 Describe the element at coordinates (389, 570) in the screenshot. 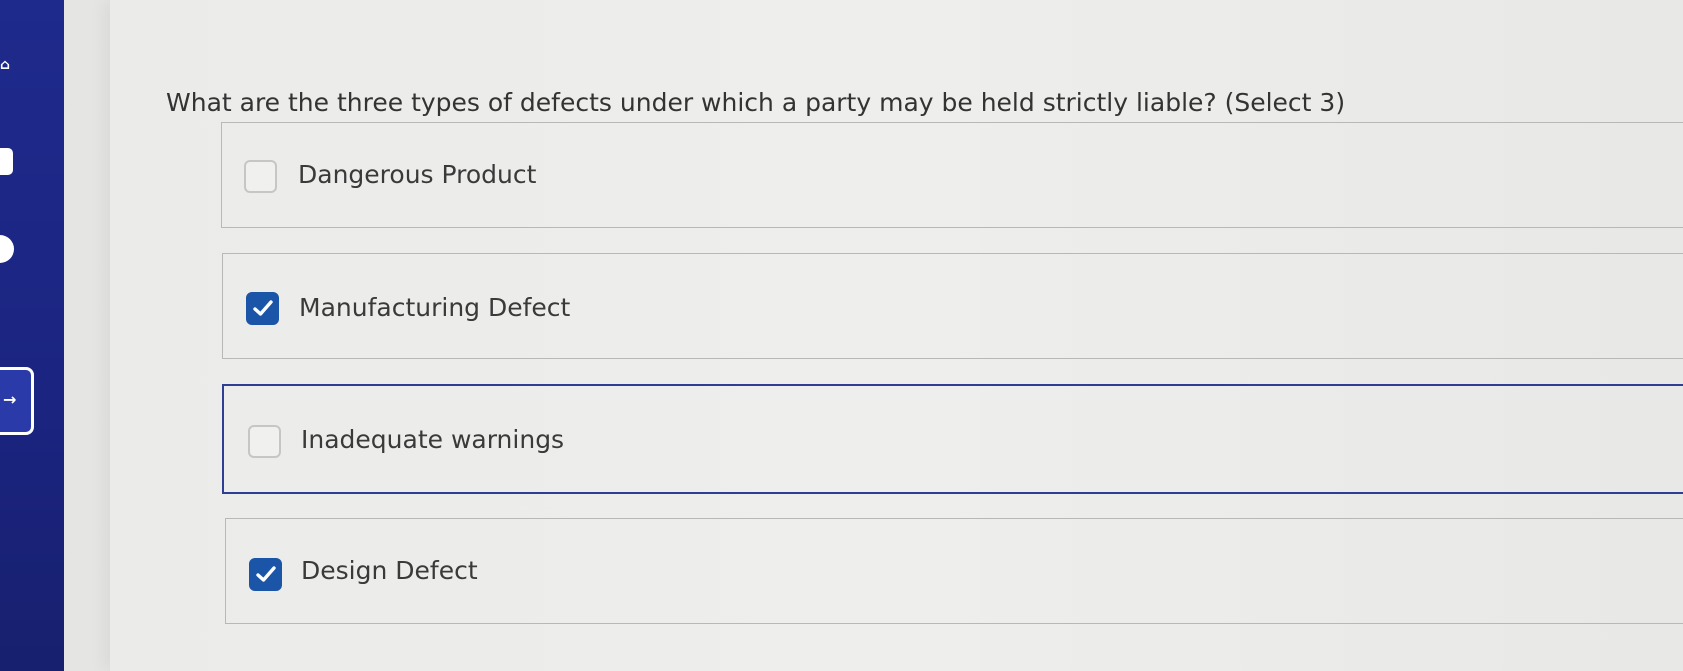

I see `option-label: Design Defect` at that location.